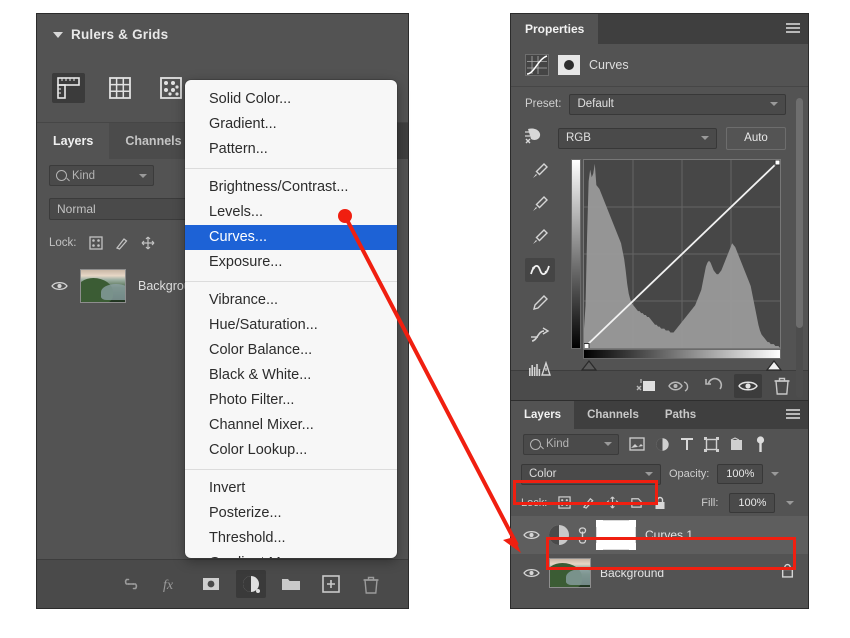 Image resolution: width=850 pixels, height=638 pixels. Describe the element at coordinates (578, 138) in the screenshot. I see `channel-value: RGB` at that location.